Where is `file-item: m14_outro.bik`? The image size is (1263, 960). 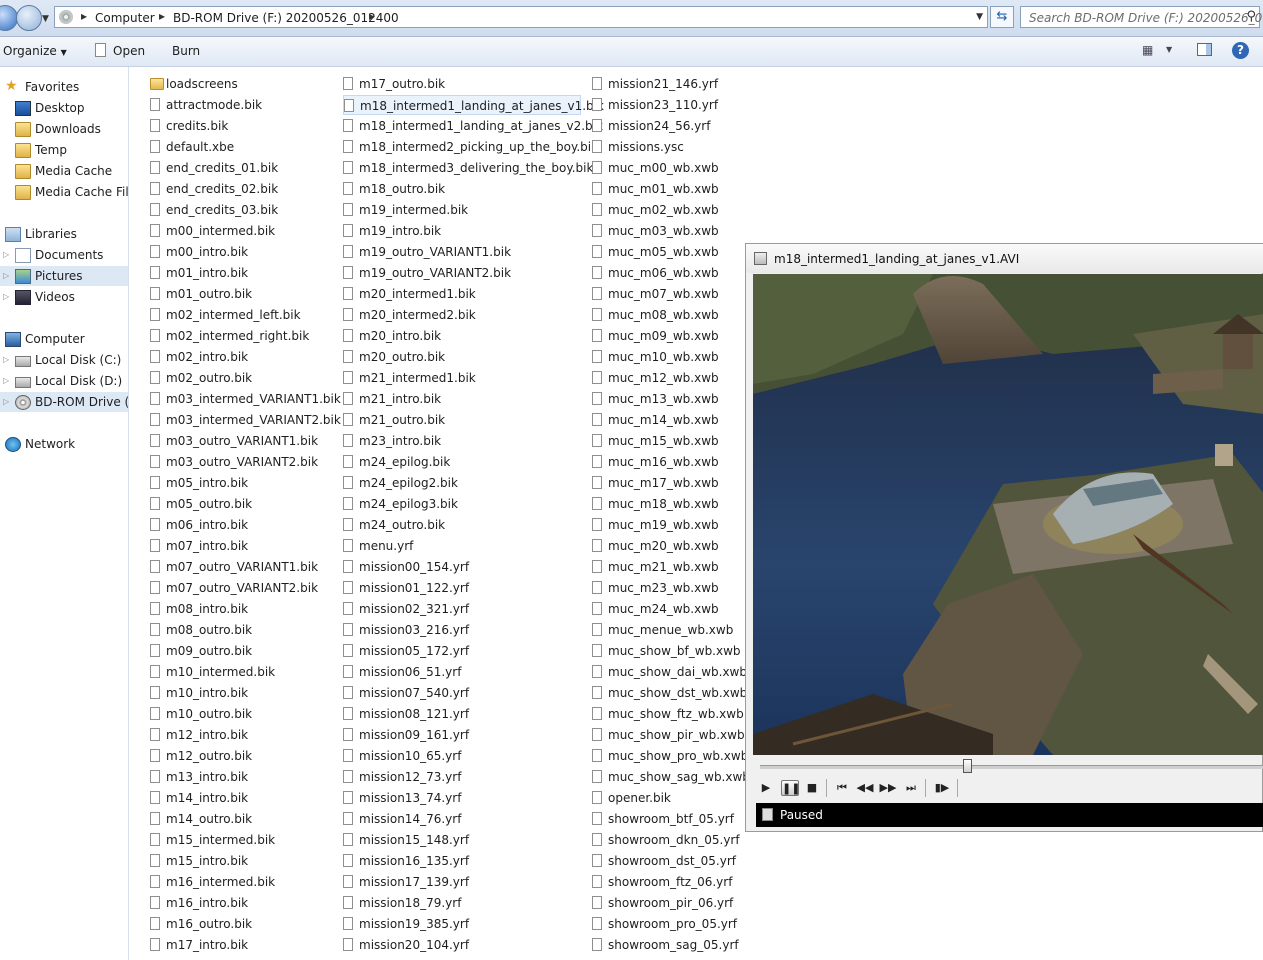 file-item: m14_outro.bik is located at coordinates (242, 819).